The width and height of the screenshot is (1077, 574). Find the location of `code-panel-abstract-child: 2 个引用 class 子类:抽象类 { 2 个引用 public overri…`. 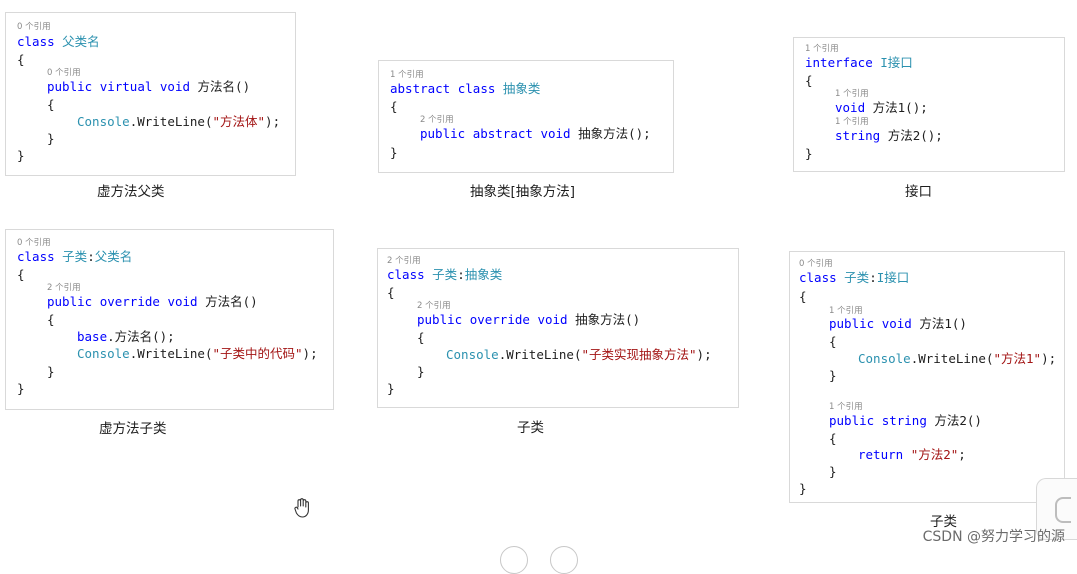

code-panel-abstract-child: 2 个引用 class 子类:抽象类 { 2 个引用 public overri… is located at coordinates (558, 328).